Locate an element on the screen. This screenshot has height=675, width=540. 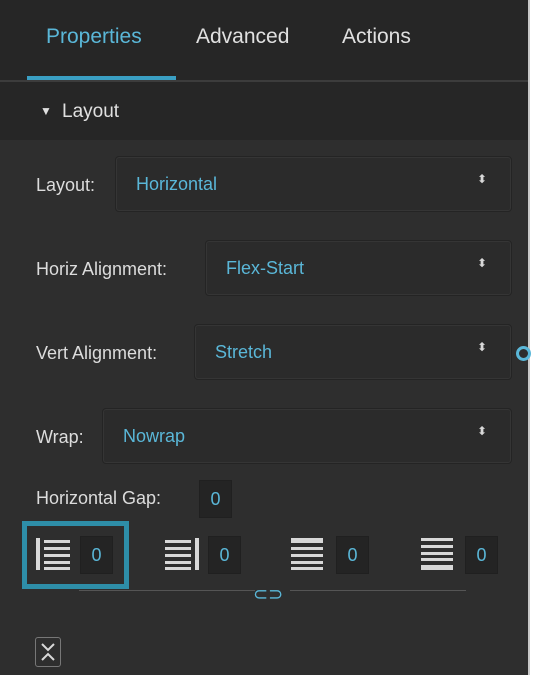
padding-top-input: 0 is located at coordinates (352, 555).